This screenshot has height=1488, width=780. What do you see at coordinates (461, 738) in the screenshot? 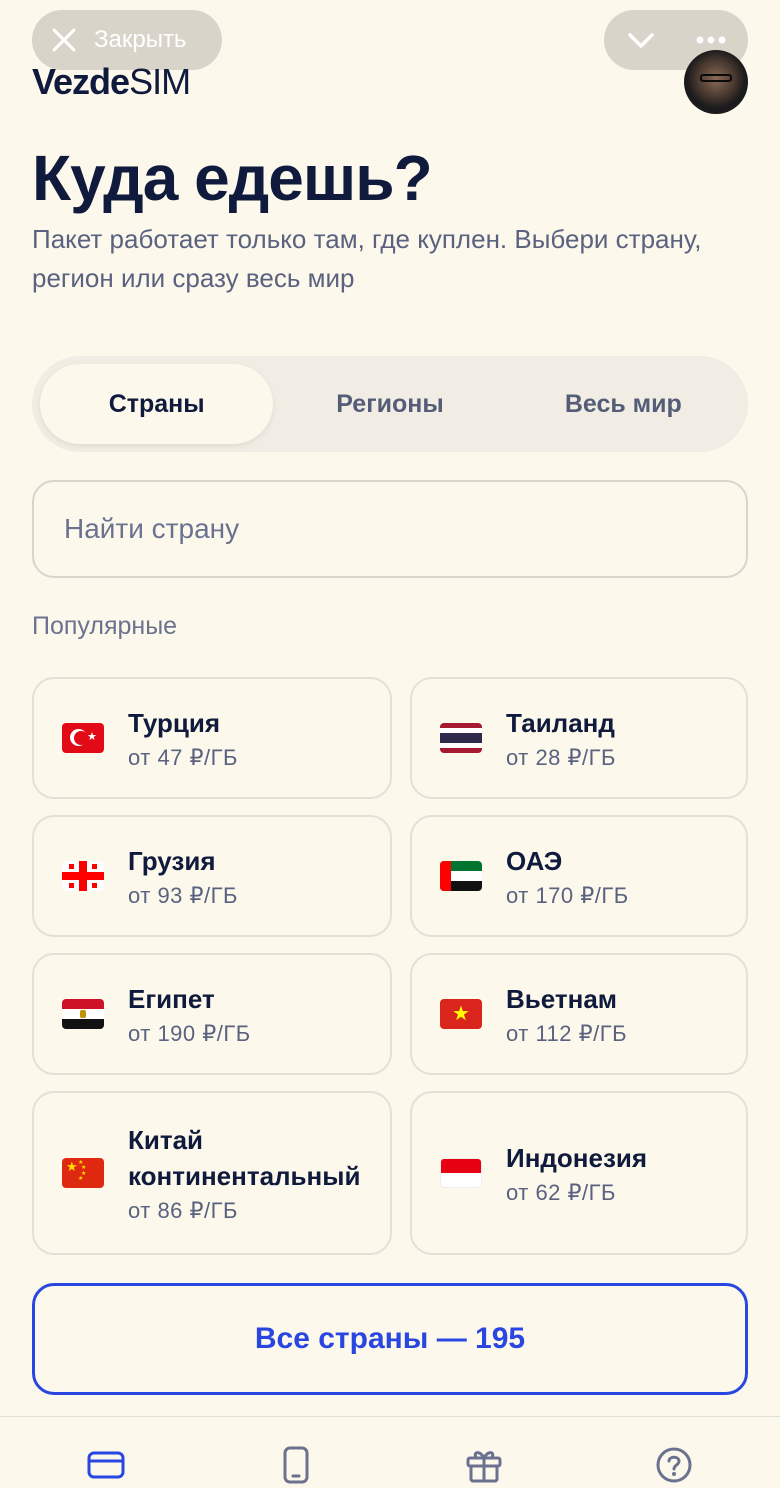
I see `flag-thailand-icon` at bounding box center [461, 738].